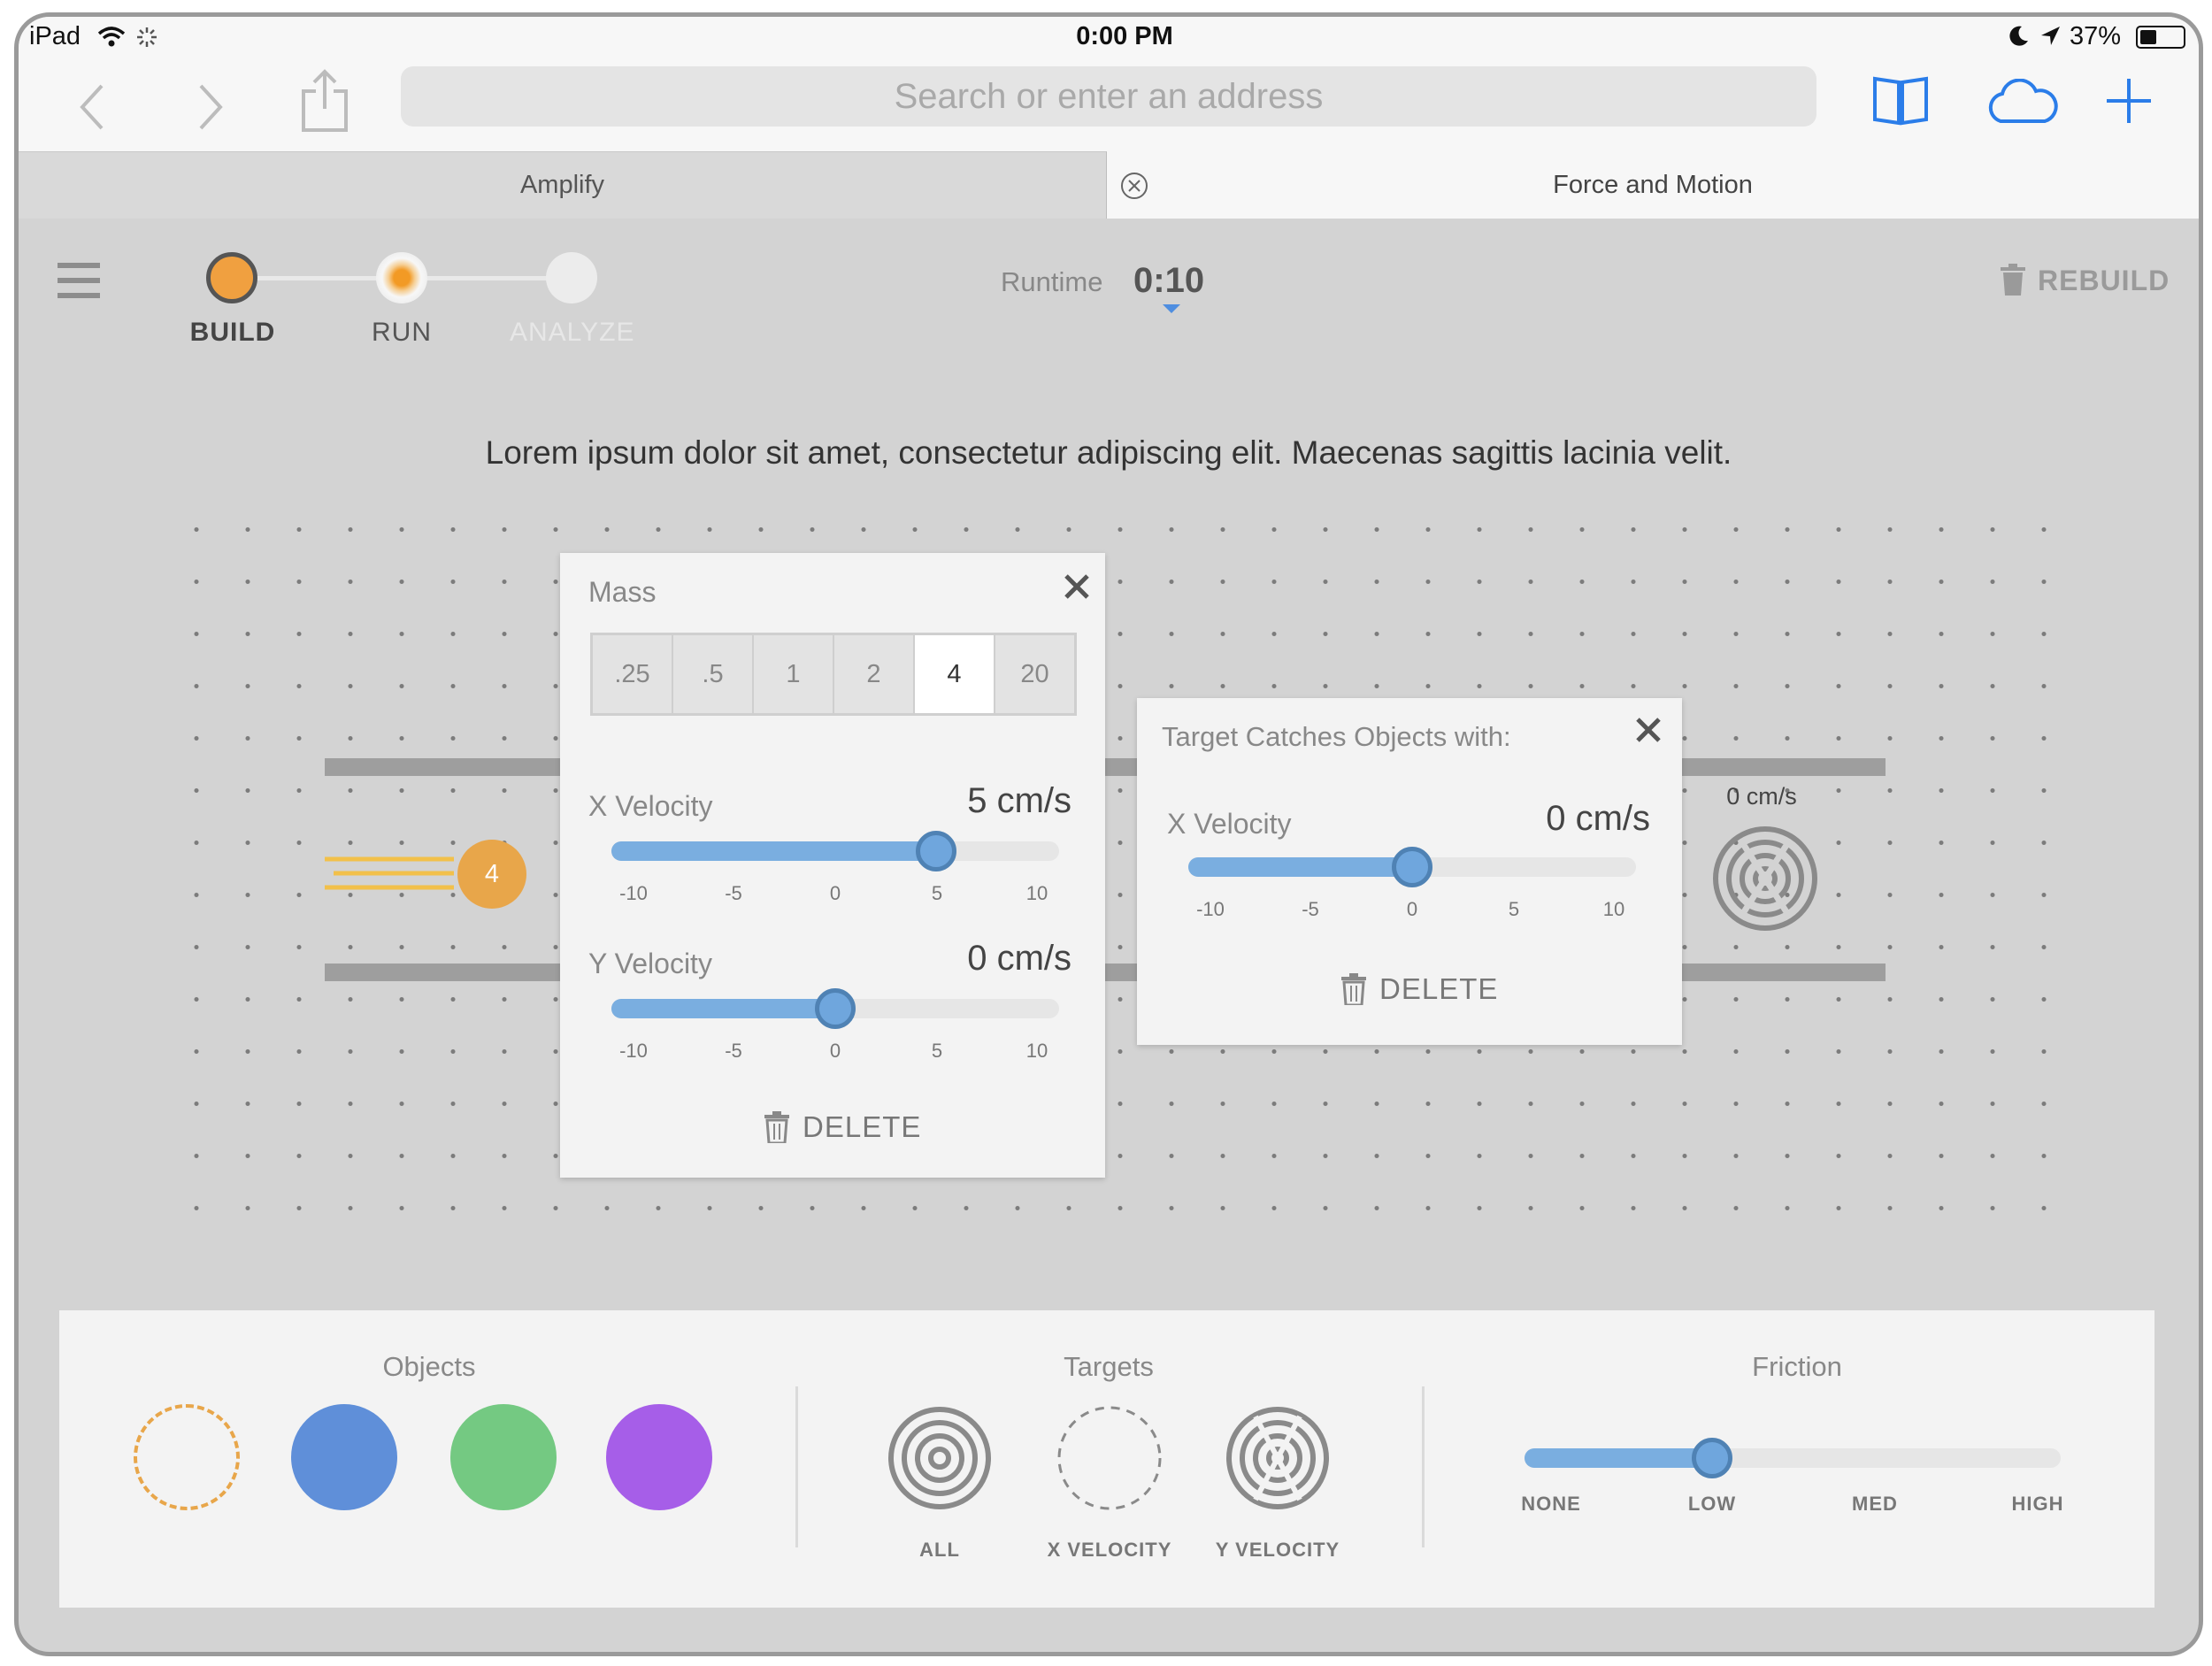  I want to click on step-build-marker, so click(232, 277).